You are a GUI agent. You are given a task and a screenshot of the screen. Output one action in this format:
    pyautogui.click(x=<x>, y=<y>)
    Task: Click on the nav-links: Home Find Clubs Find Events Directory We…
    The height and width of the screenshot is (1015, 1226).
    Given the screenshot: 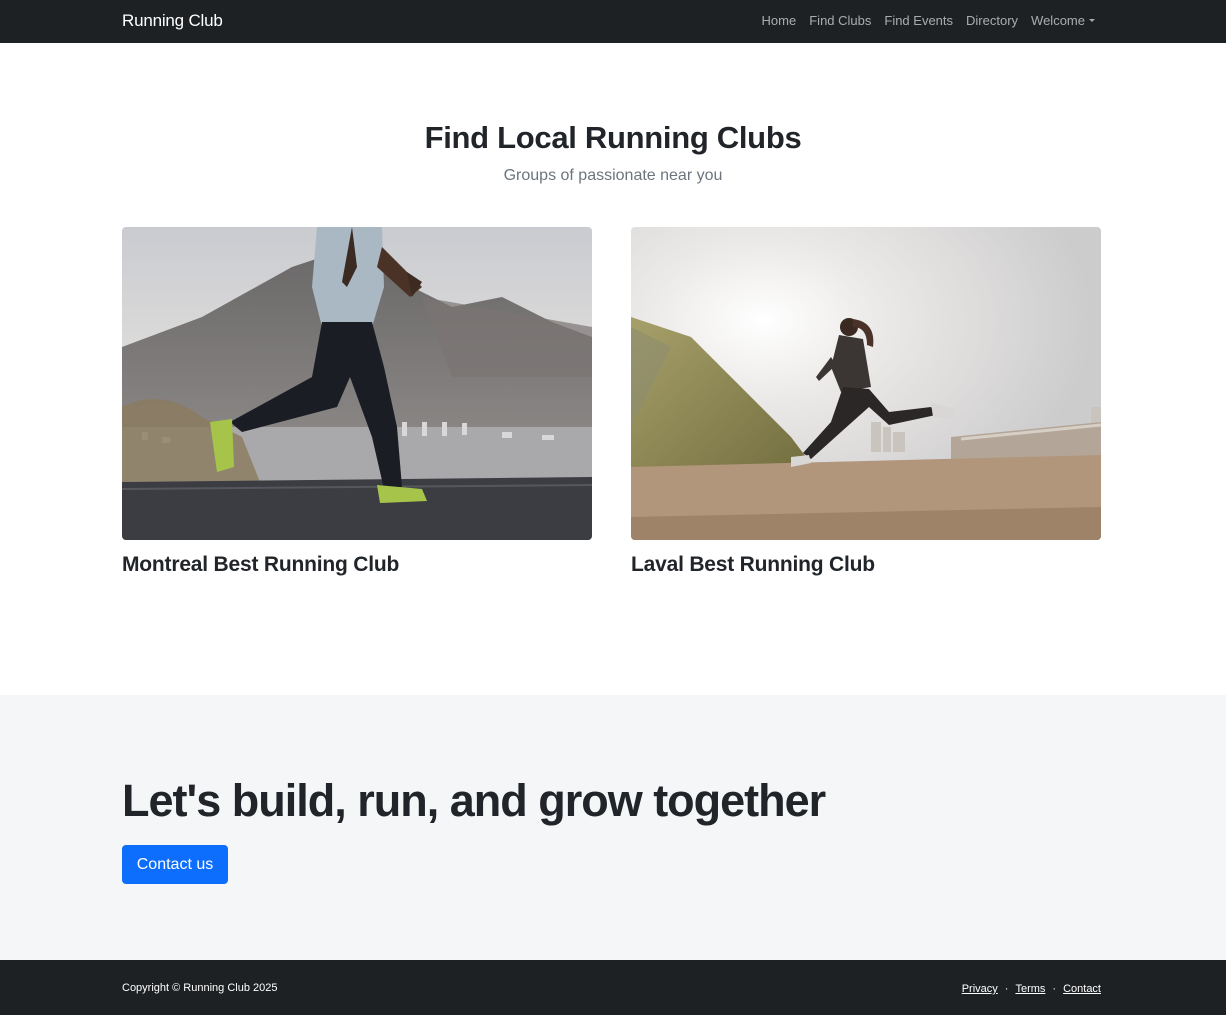 What is the action you would take?
    pyautogui.click(x=922, y=20)
    